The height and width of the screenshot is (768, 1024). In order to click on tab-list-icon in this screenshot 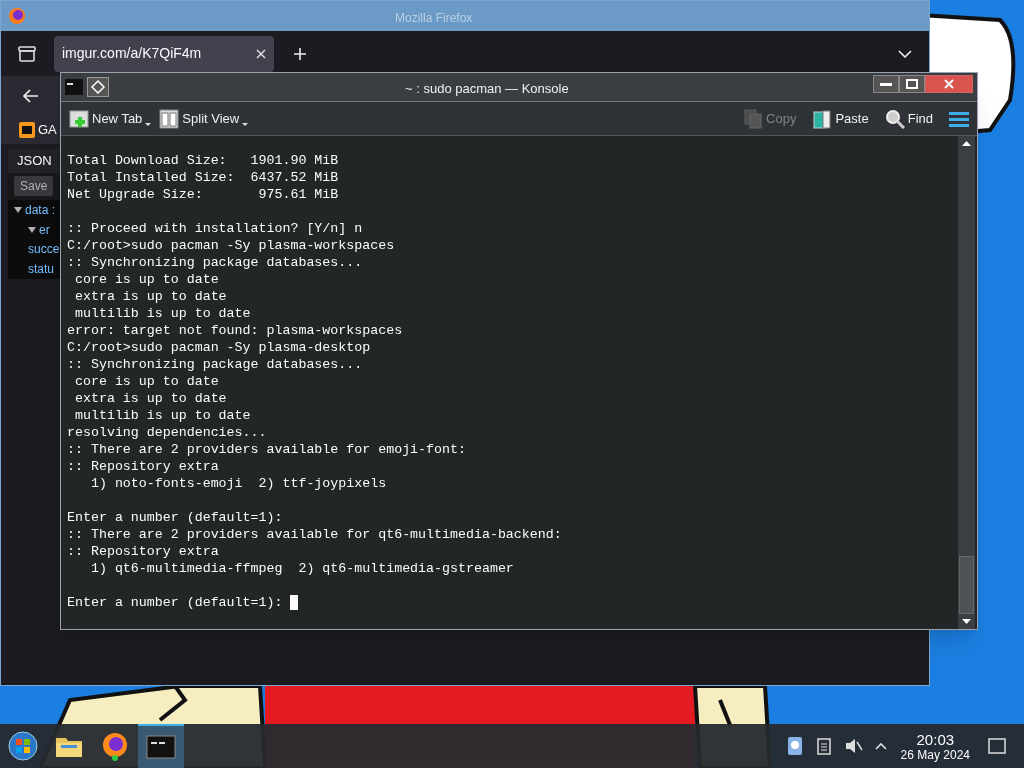, I will do `click(27, 53)`.